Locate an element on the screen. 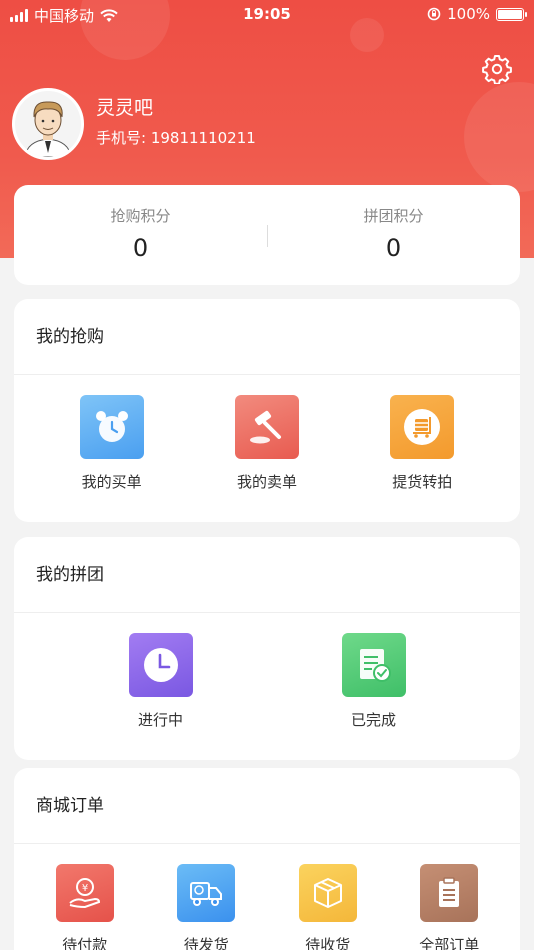  group-section-title: 我的拼团 is located at coordinates (267, 575).